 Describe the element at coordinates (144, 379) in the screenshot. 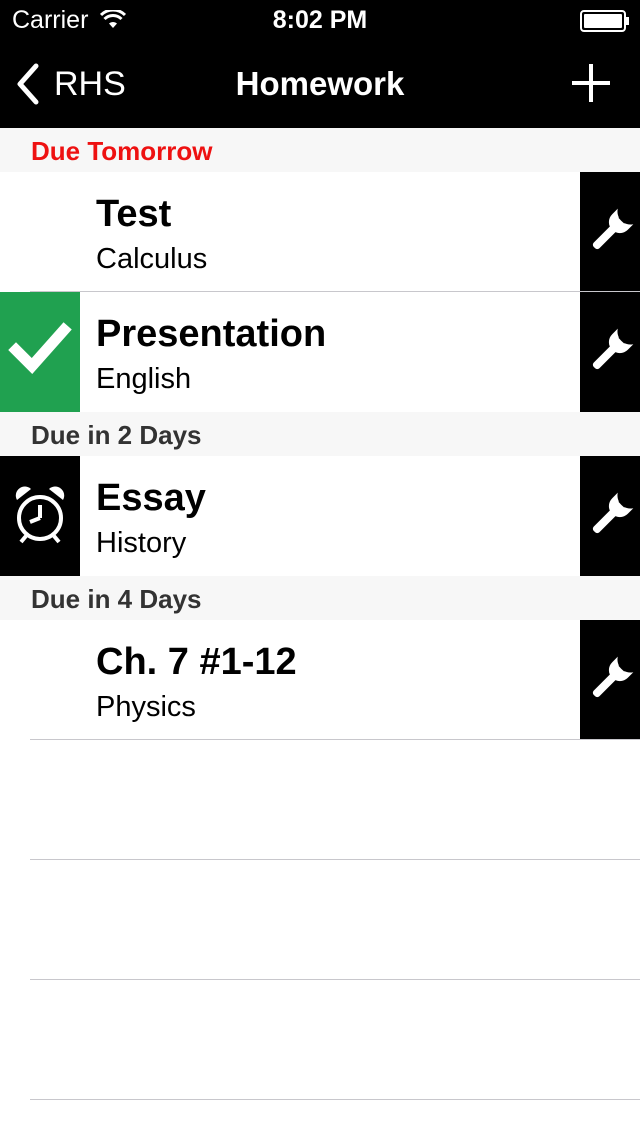

I see `homework-subject: English` at that location.